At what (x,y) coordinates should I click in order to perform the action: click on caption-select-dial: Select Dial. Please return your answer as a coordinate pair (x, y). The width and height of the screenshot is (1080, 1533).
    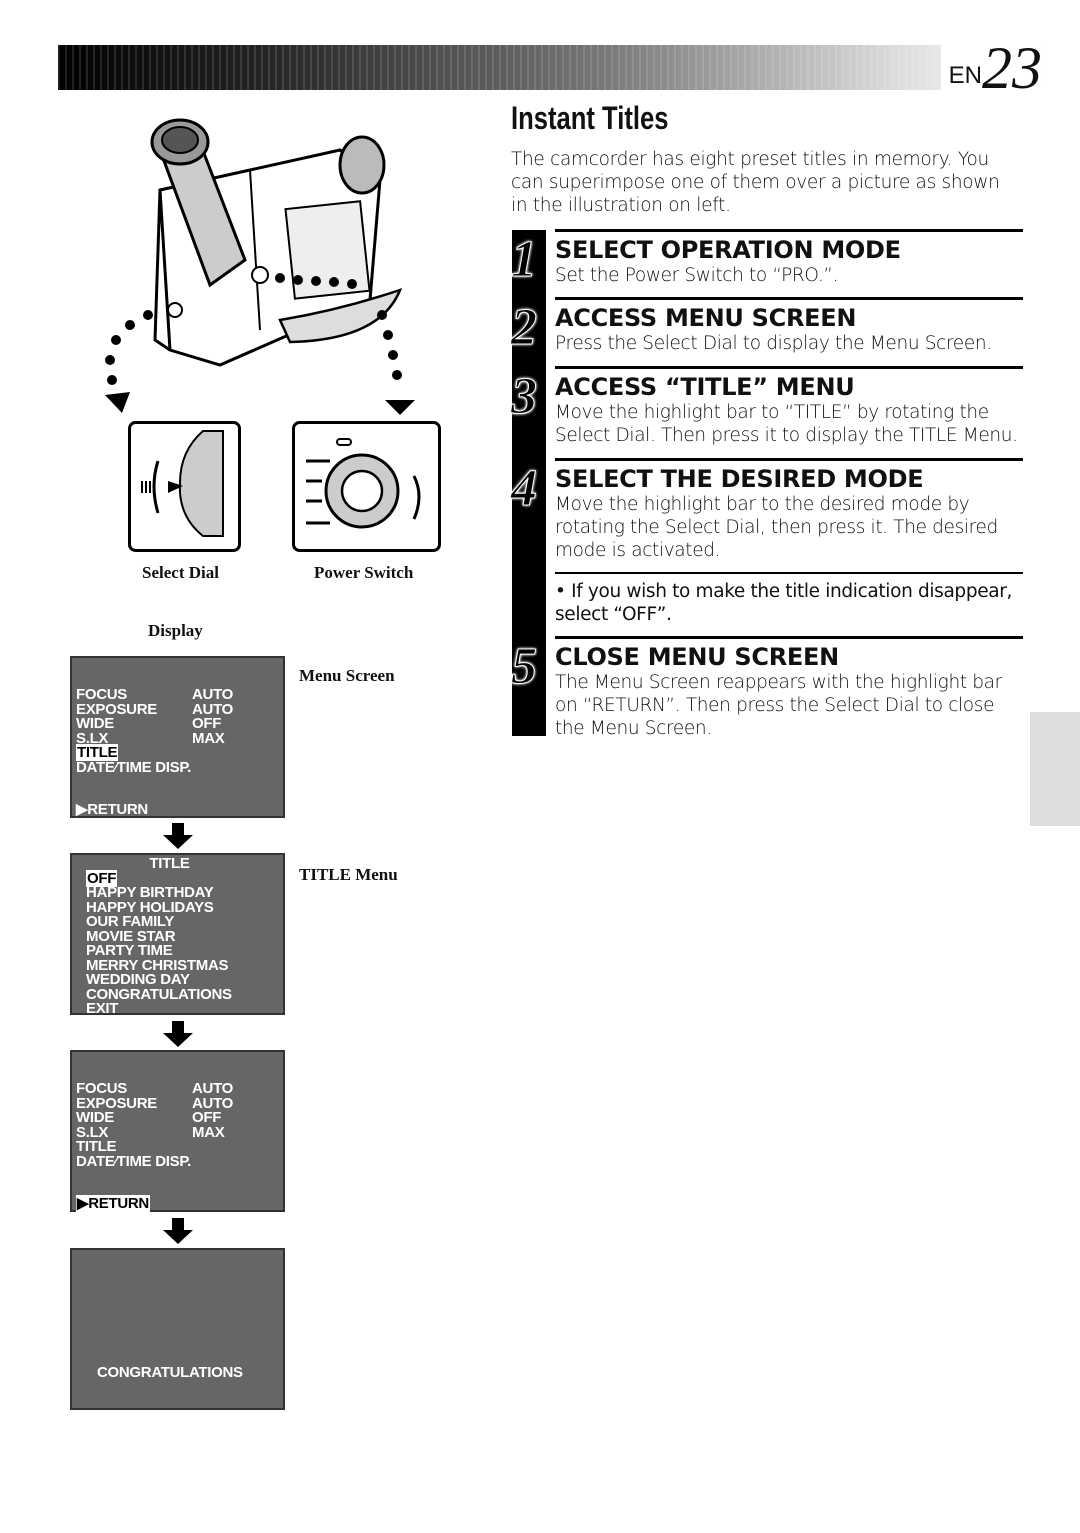
    Looking at the image, I should click on (180, 572).